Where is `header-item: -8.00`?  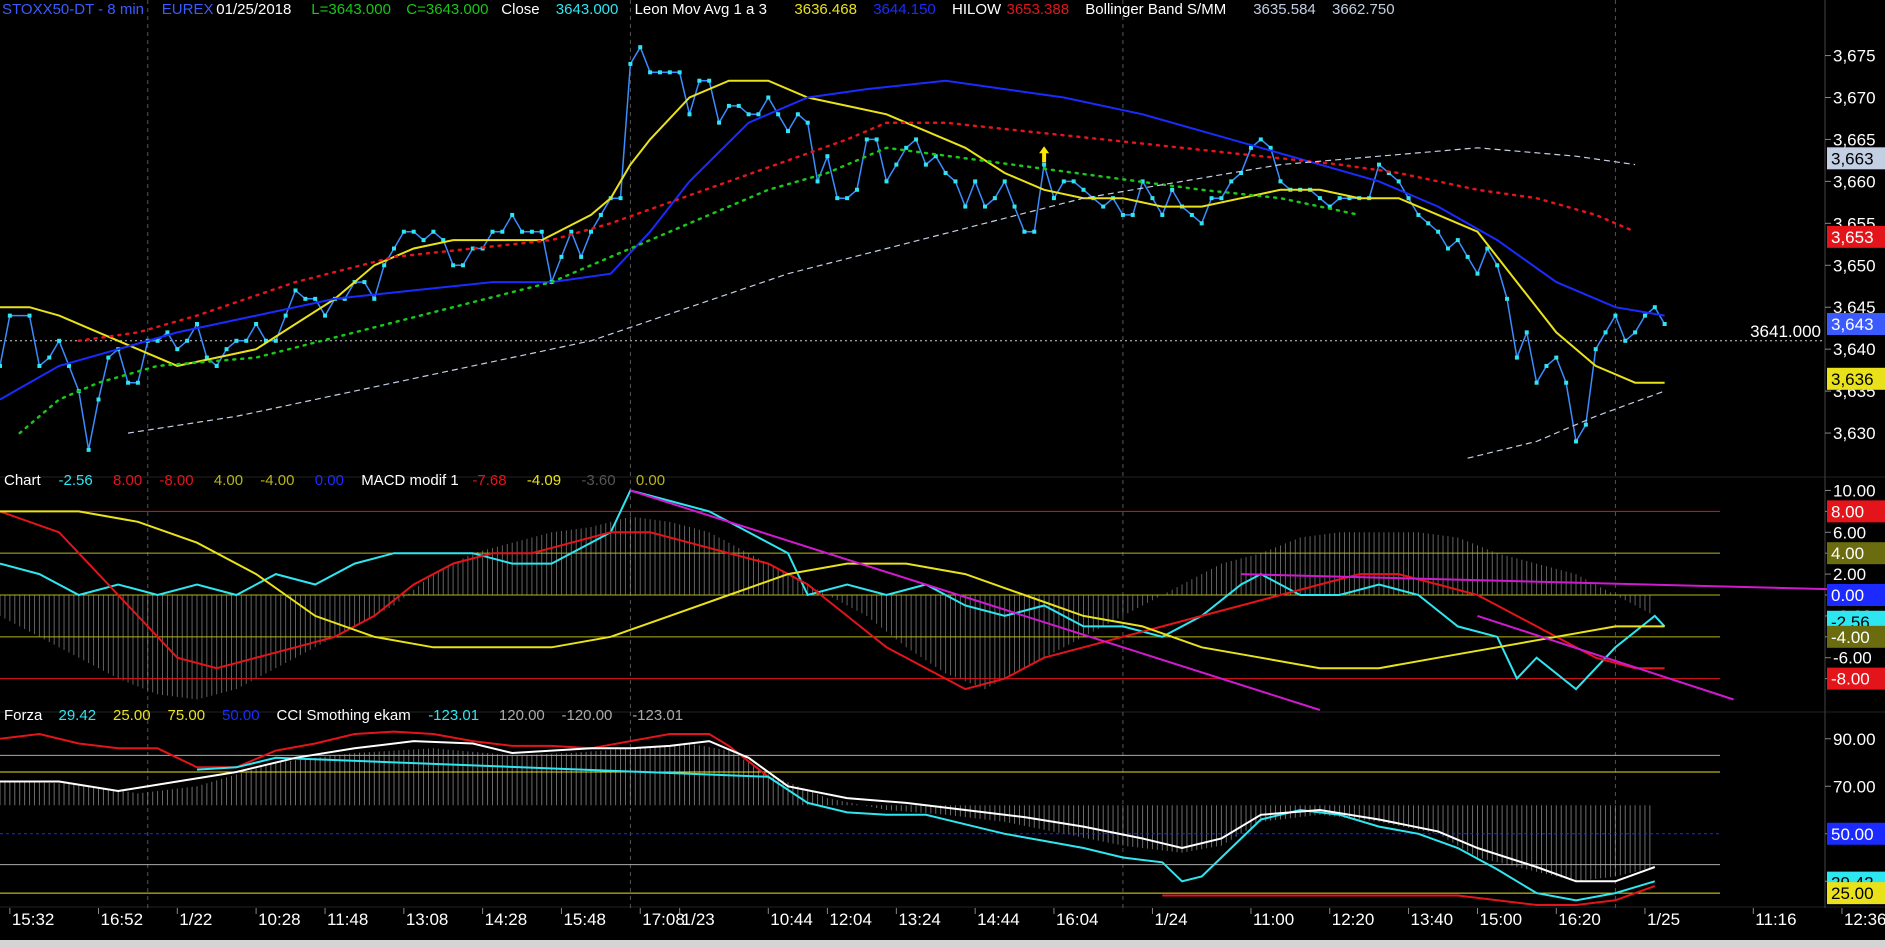
header-item: -8.00 is located at coordinates (176, 480).